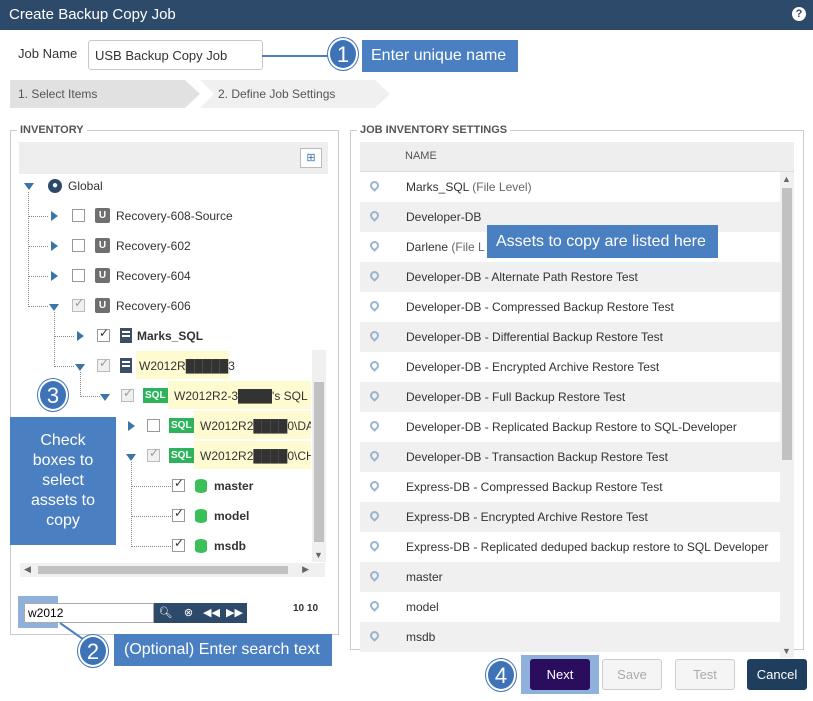  What do you see at coordinates (422, 607) in the screenshot?
I see `item-name: model` at bounding box center [422, 607].